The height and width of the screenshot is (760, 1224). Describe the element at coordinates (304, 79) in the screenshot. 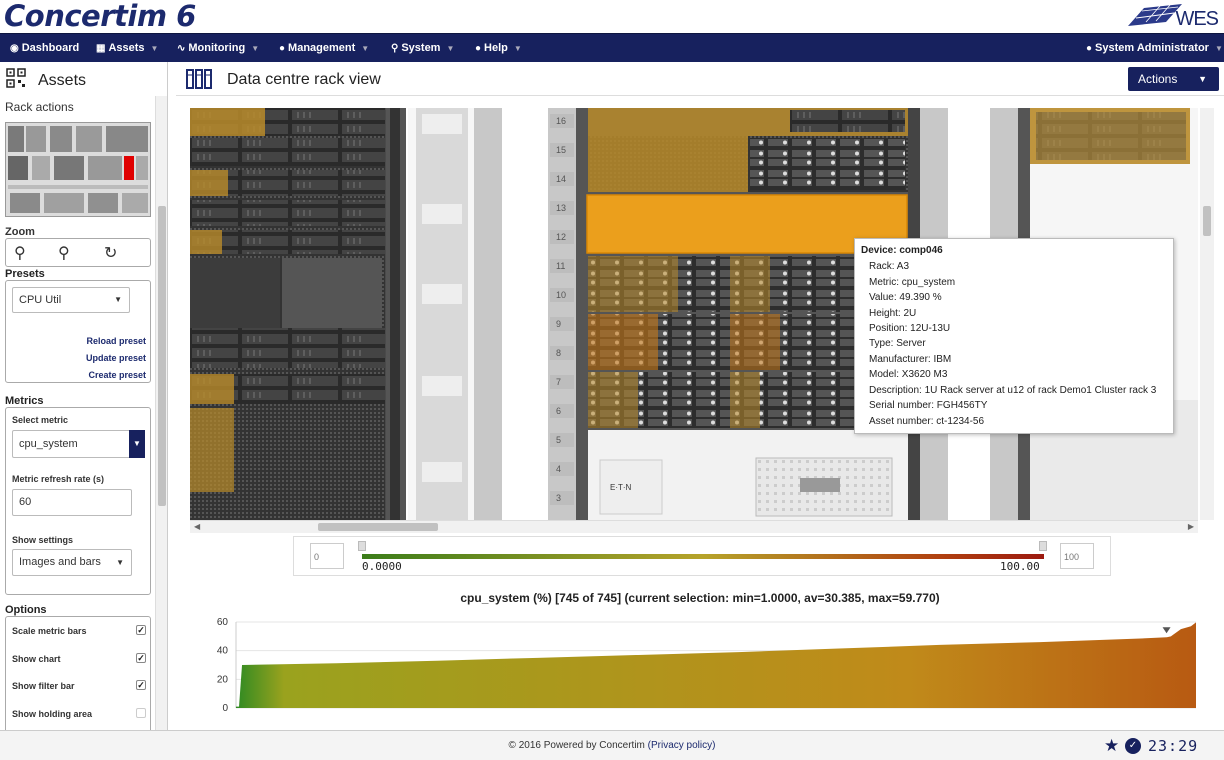

I see `page-title: Data centre rack view` at that location.